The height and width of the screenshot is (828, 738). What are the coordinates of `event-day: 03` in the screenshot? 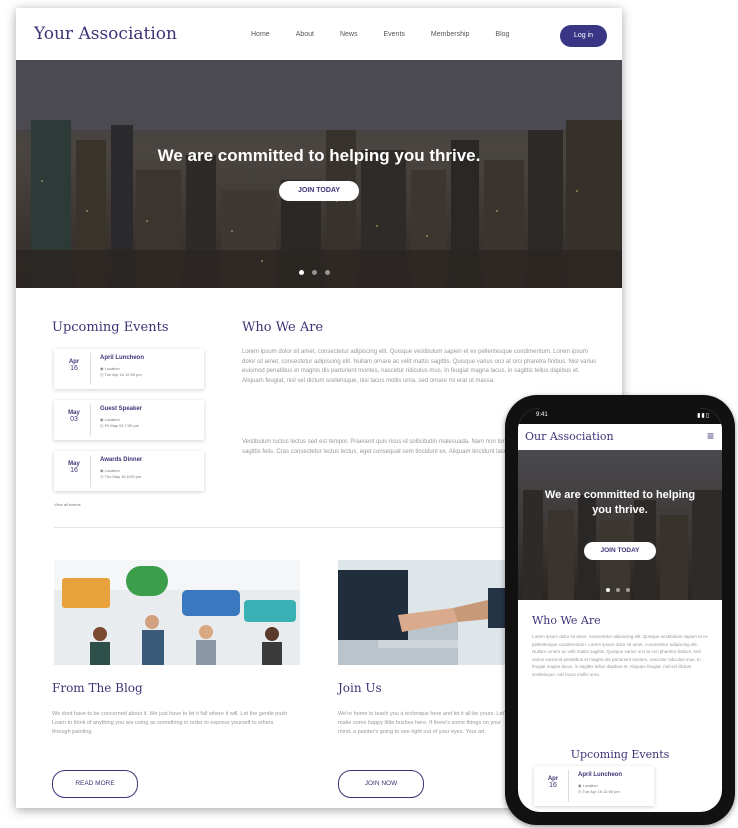 It's located at (74, 419).